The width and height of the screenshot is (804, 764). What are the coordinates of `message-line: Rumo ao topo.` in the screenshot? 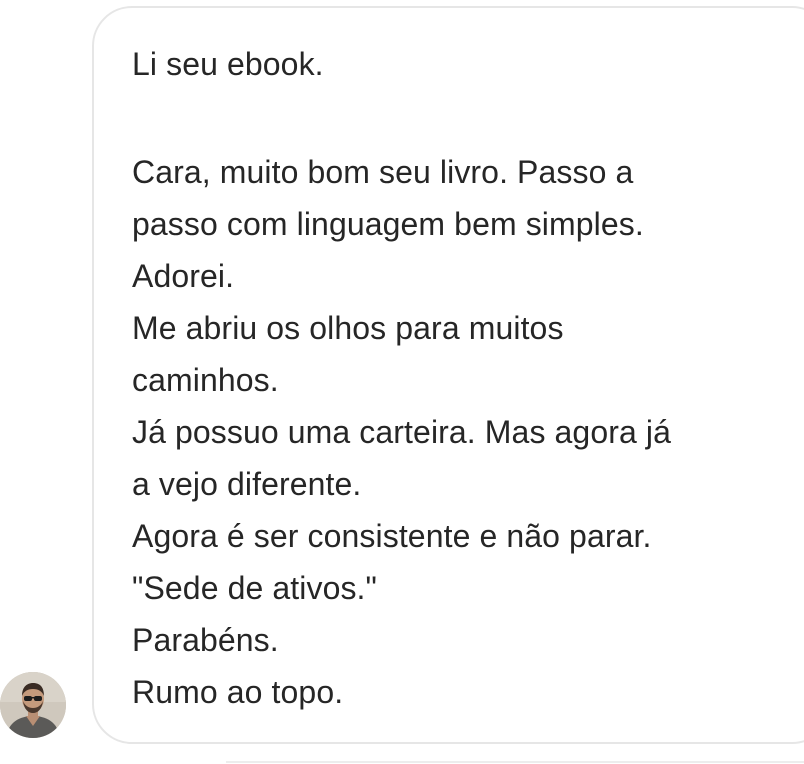 It's located at (238, 692).